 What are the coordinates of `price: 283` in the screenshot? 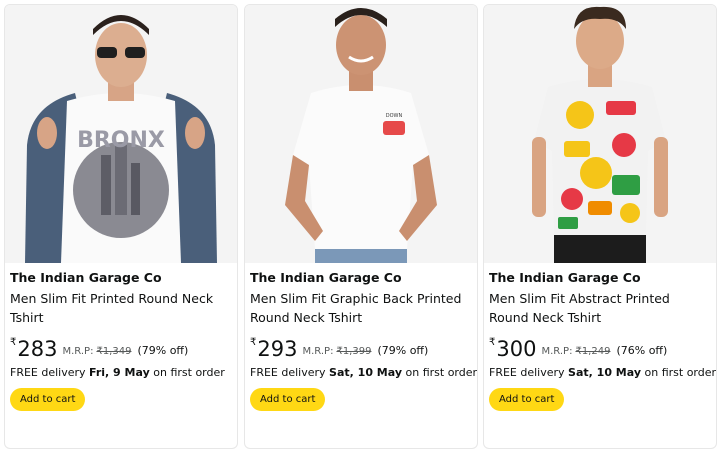 It's located at (37, 349).